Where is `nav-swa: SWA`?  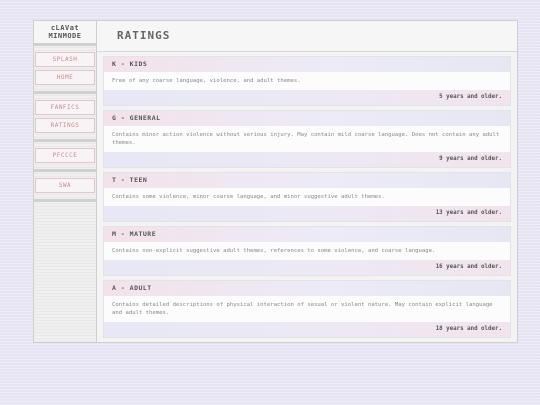
nav-swa: SWA is located at coordinates (65, 185).